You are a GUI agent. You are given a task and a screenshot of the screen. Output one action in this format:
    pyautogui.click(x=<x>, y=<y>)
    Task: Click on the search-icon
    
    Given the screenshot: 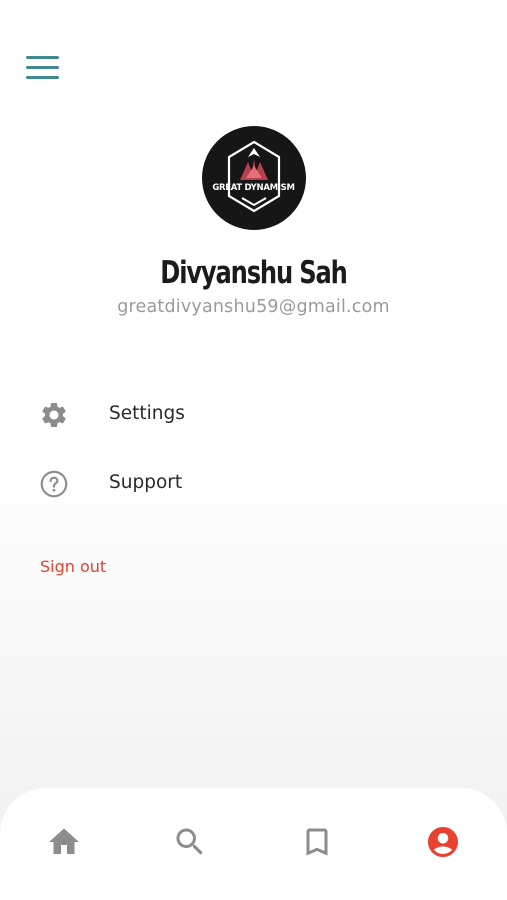 What is the action you would take?
    pyautogui.click(x=189, y=841)
    